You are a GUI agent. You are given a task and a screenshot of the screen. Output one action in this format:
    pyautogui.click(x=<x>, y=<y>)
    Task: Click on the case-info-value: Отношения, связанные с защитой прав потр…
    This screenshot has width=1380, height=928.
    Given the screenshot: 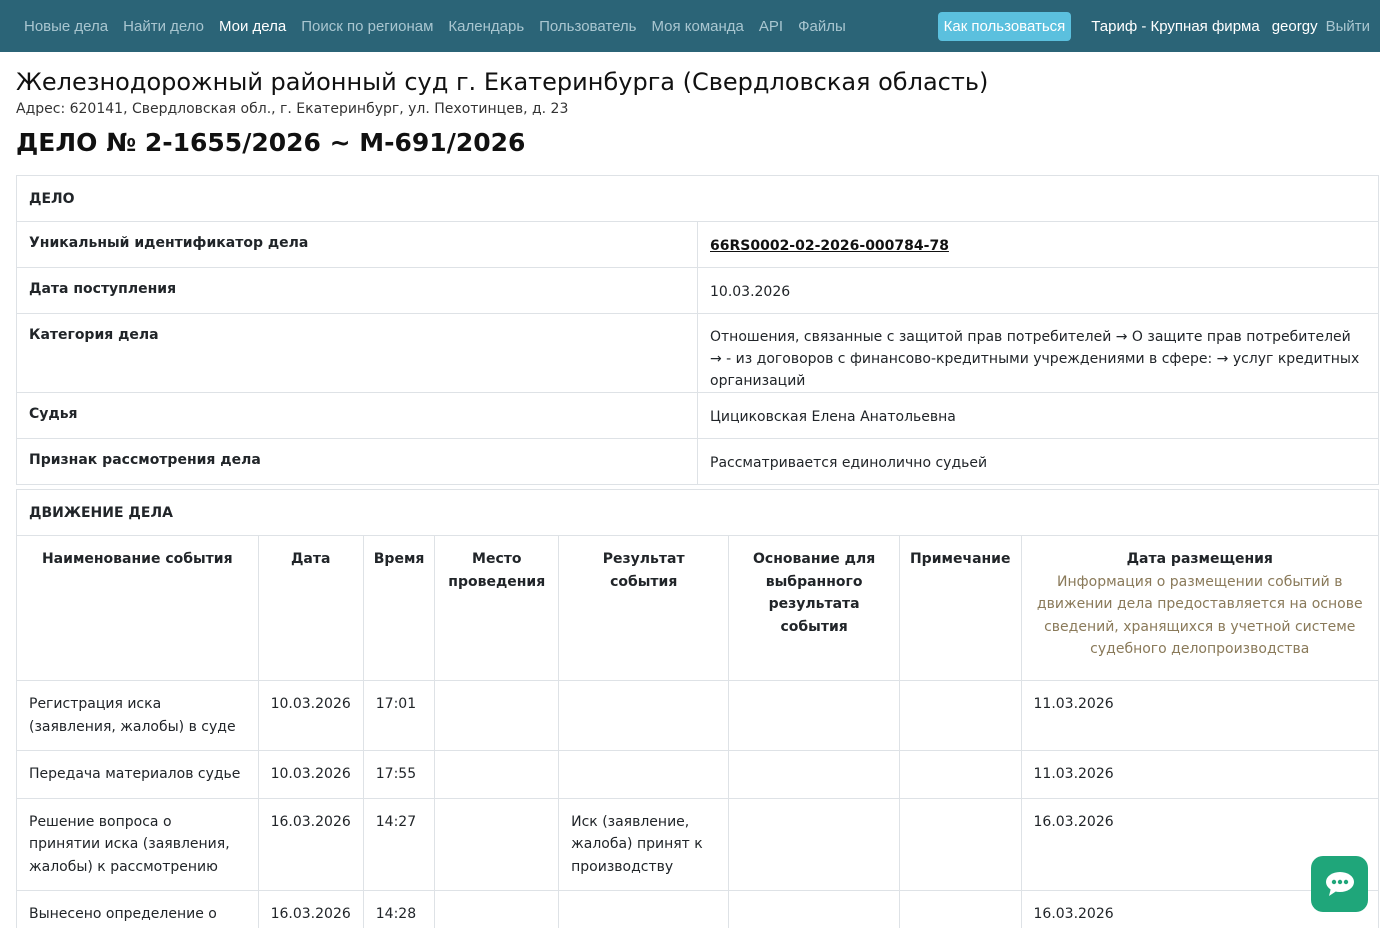 What is the action you would take?
    pyautogui.click(x=1038, y=353)
    